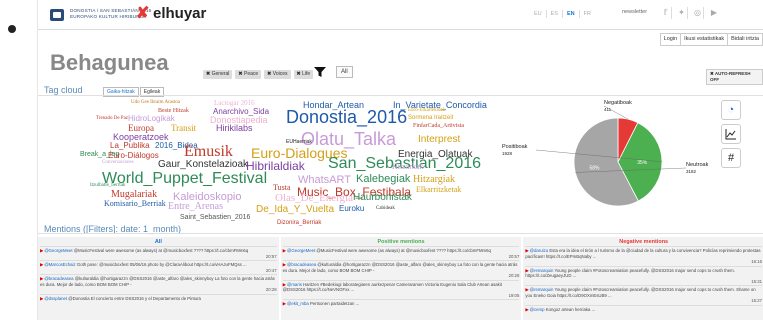 This screenshot has width=763, height=320. Describe the element at coordinates (514, 295) in the screenshot. I see `tweet-time: 19:05` at that location.